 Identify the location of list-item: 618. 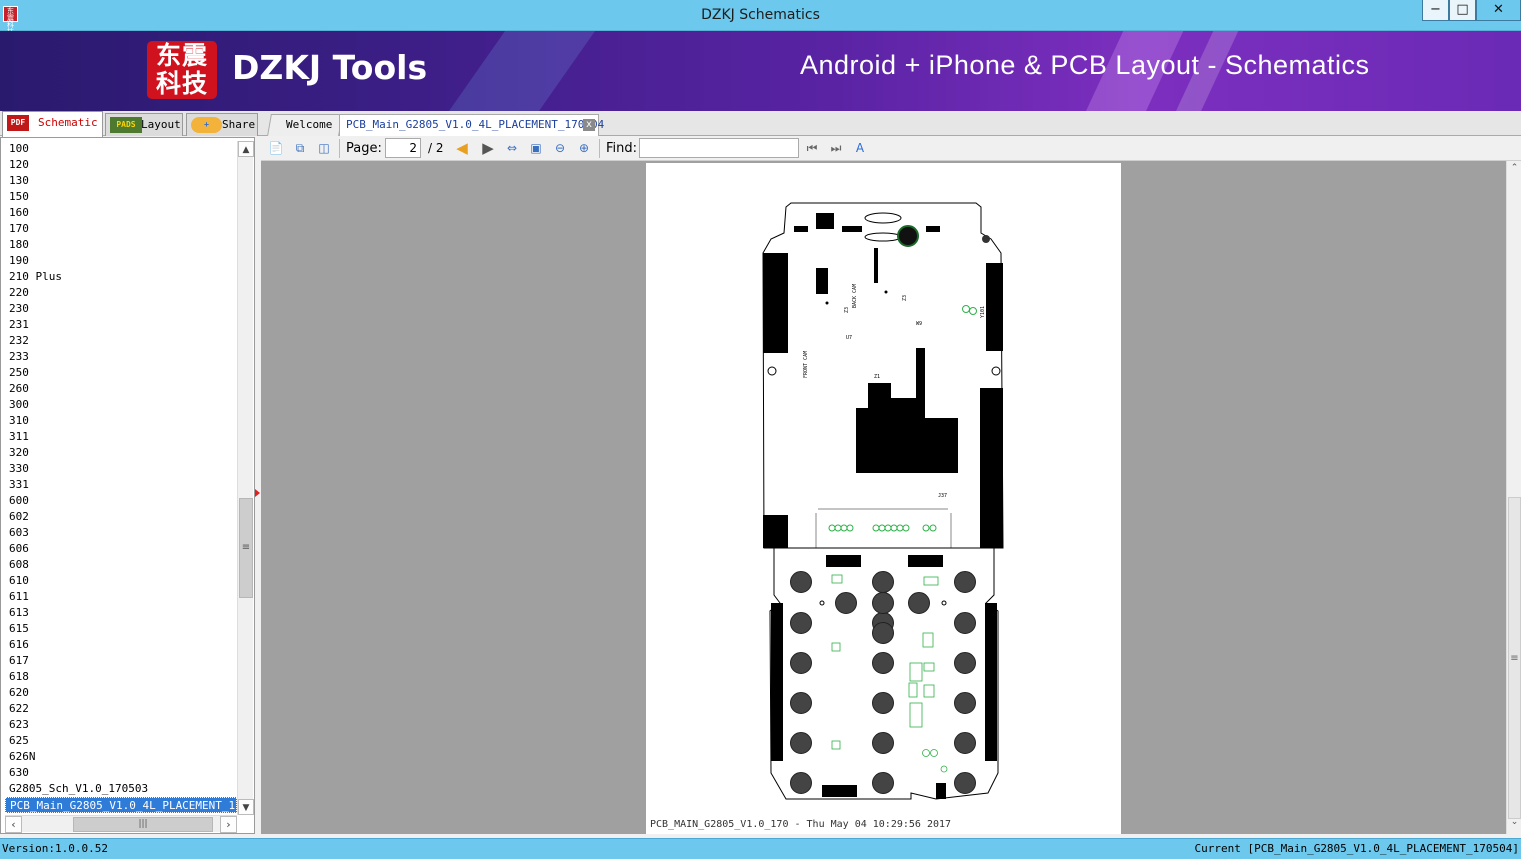
(121, 677).